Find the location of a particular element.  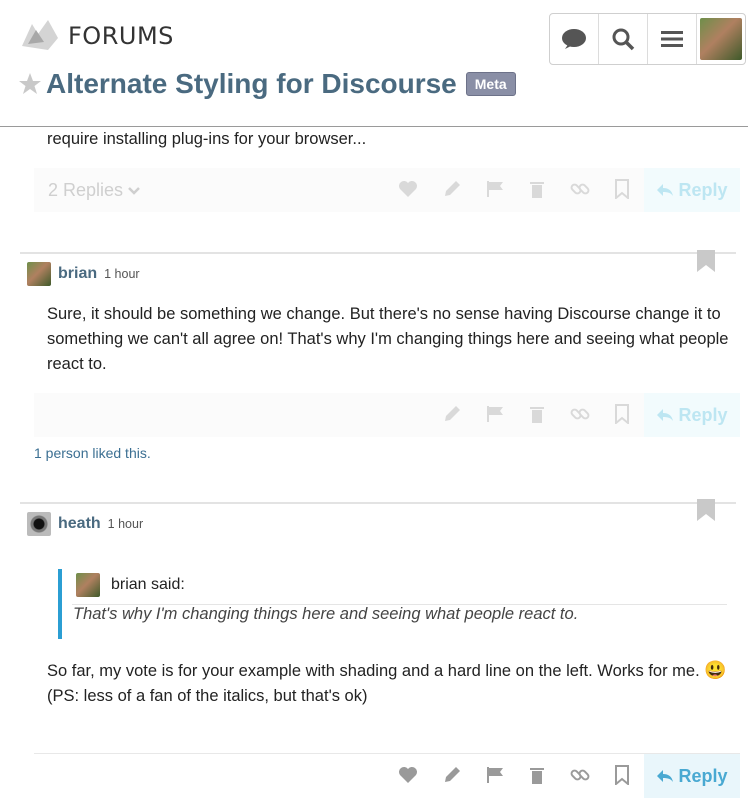

chevron-down-icon is located at coordinates (134, 190).